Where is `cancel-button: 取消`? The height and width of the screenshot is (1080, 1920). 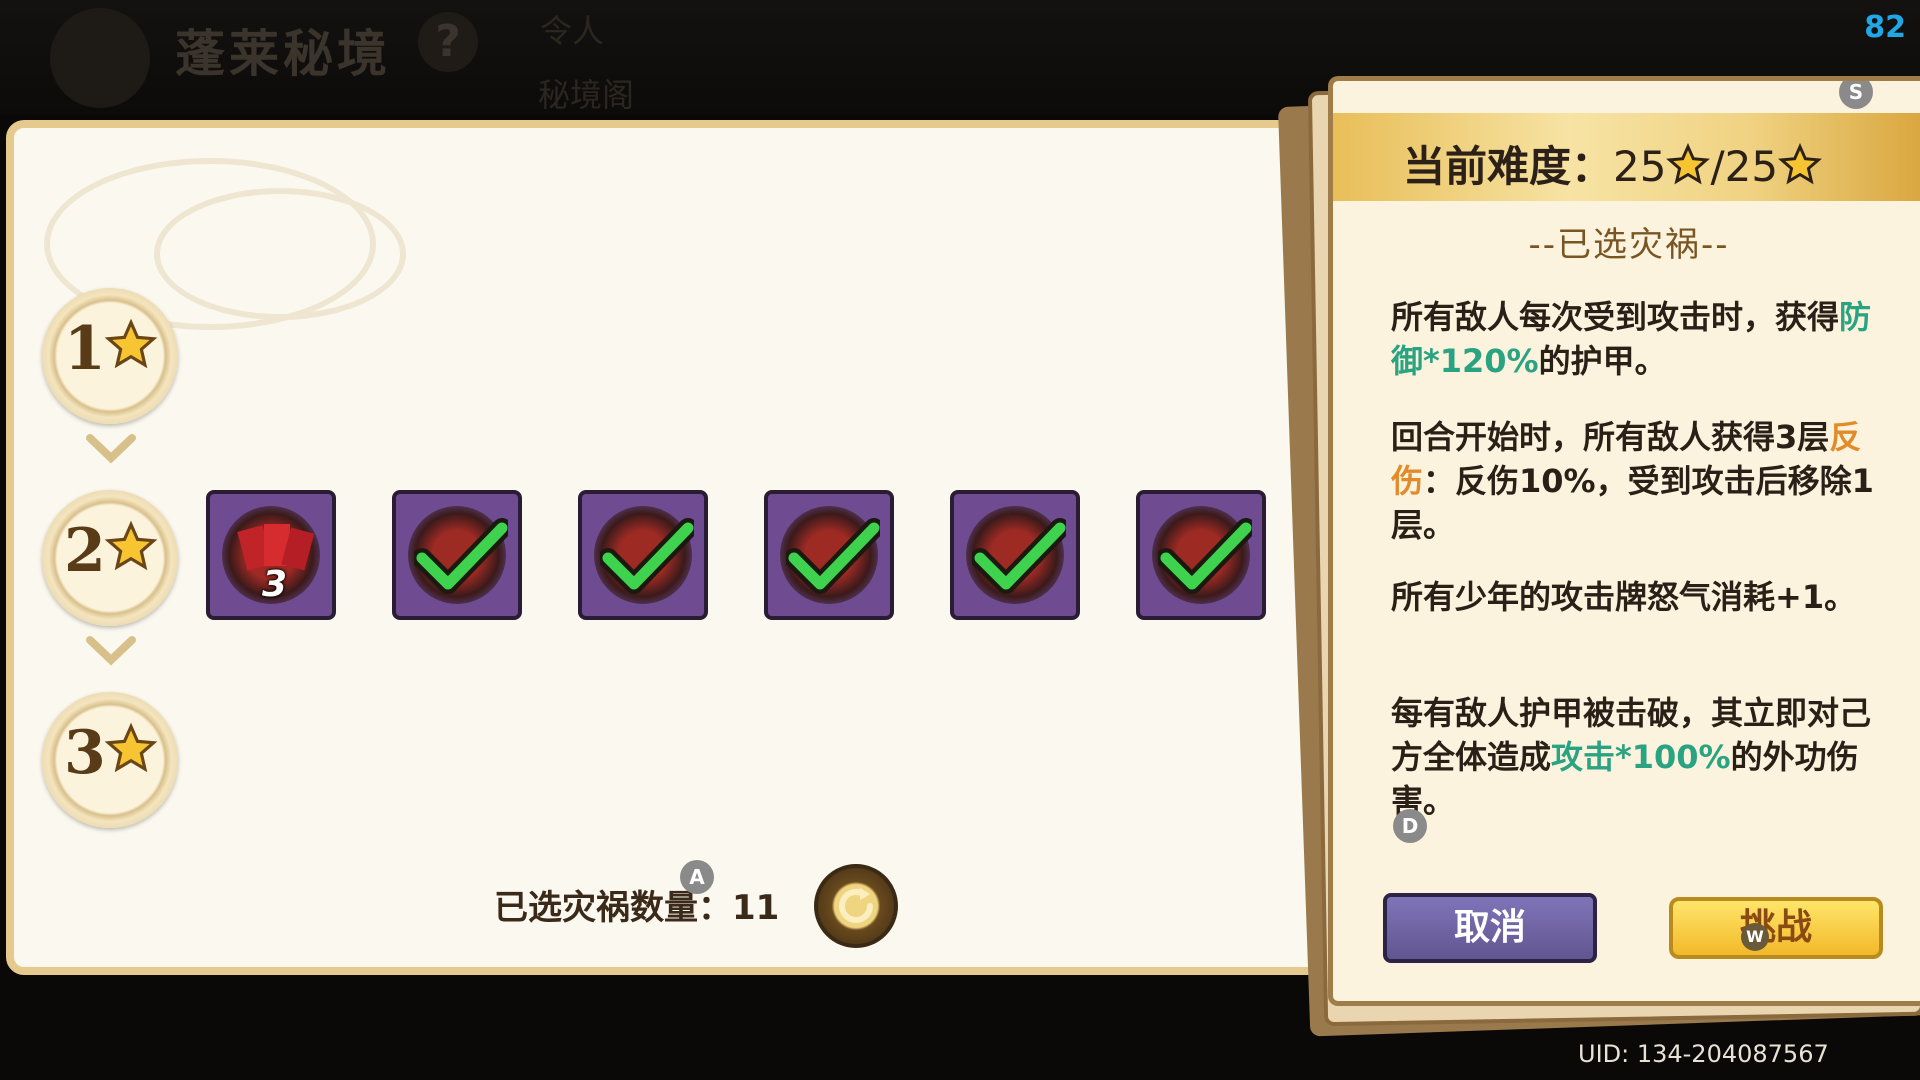 cancel-button: 取消 is located at coordinates (1490, 928).